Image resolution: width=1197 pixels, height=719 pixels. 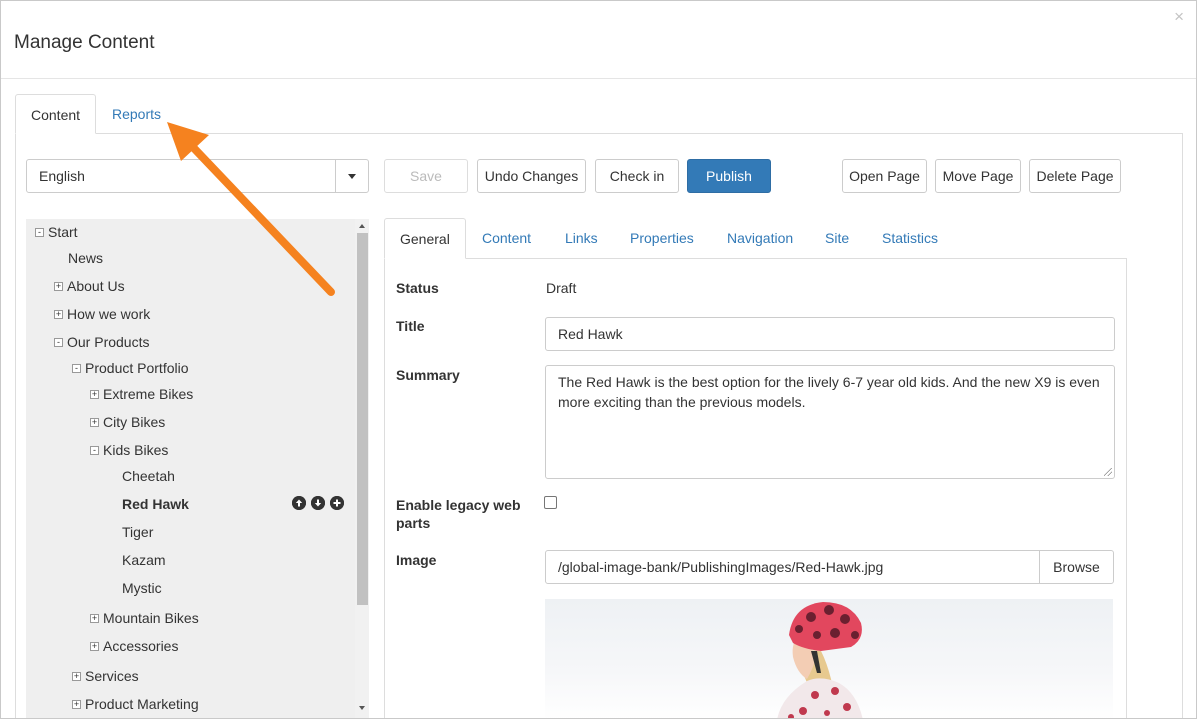 I want to click on tree-item-label: City Bikes, so click(x=134, y=422).